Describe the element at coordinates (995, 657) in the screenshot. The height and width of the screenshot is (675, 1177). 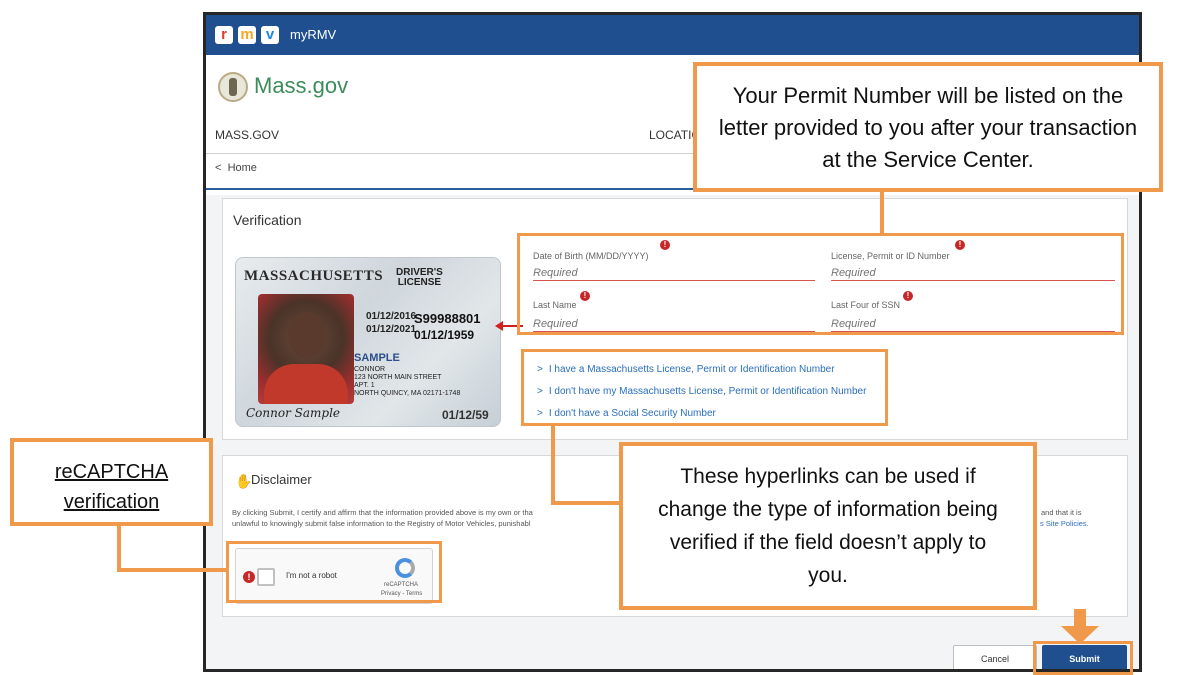
I see `cancel-button: Cancel` at that location.